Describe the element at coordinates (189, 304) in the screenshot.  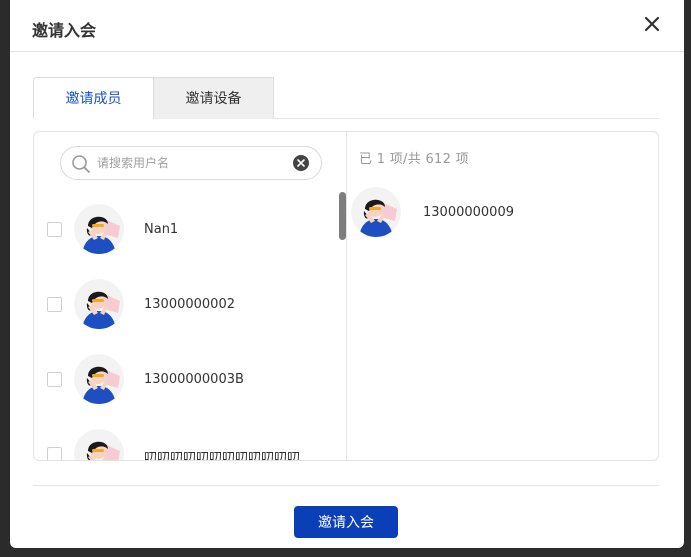
I see `member-name: 13000000002` at that location.